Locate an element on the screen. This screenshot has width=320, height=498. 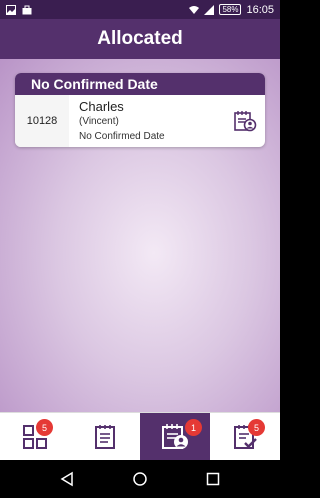
battery-indicator: 58% is located at coordinates (230, 9).